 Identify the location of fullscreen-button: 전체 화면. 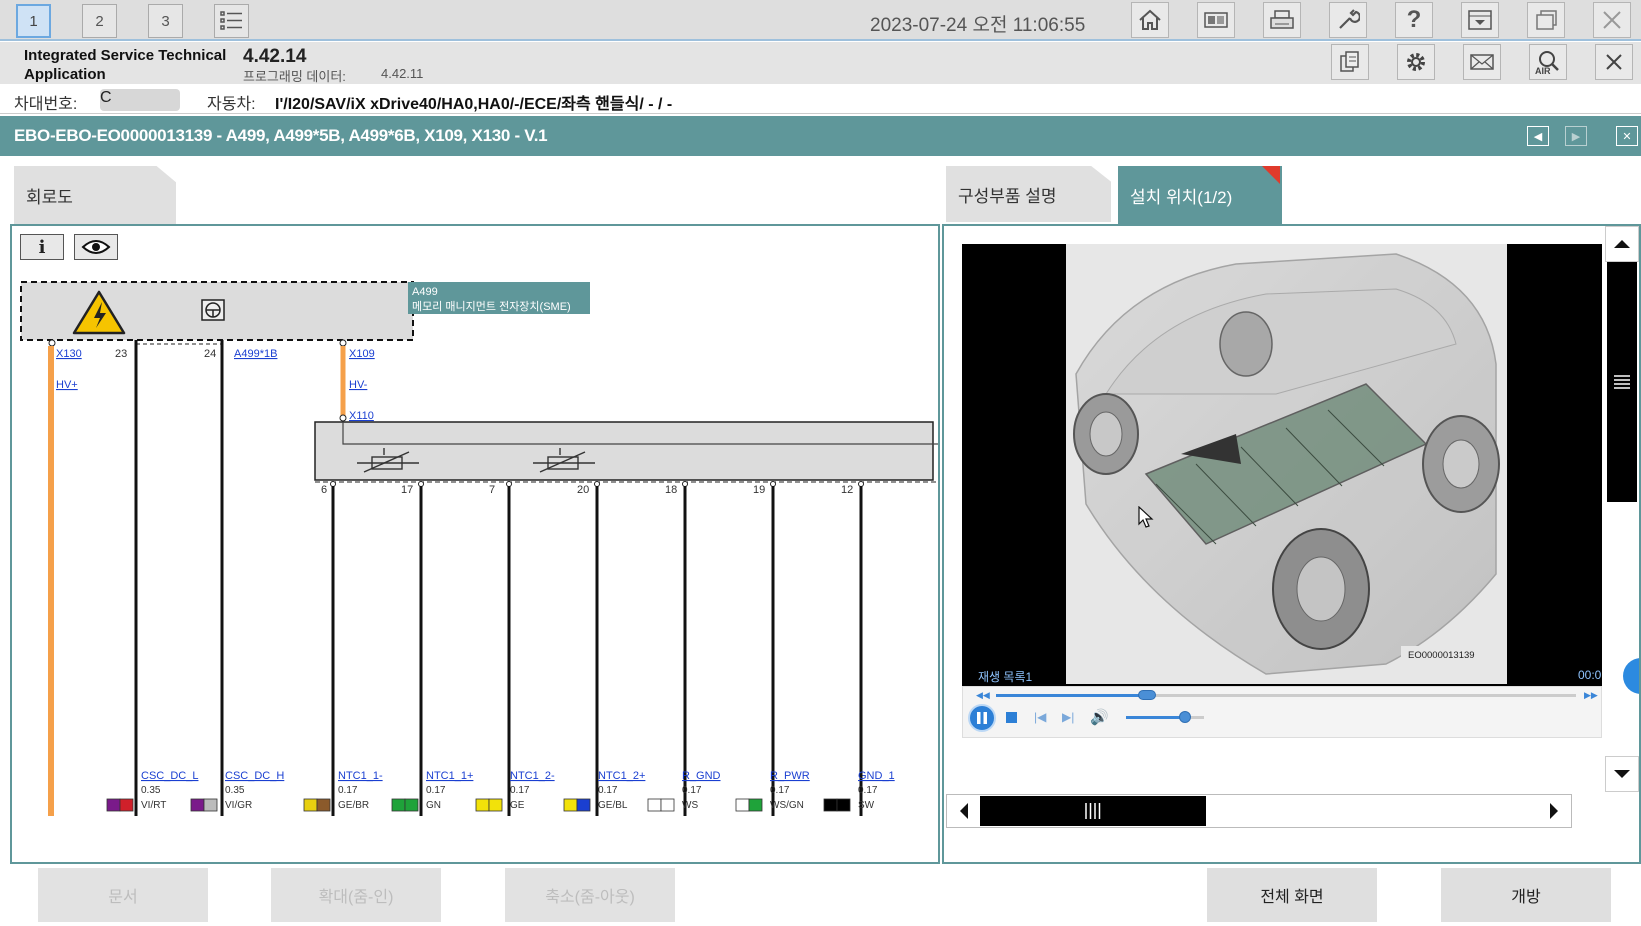
(1292, 895).